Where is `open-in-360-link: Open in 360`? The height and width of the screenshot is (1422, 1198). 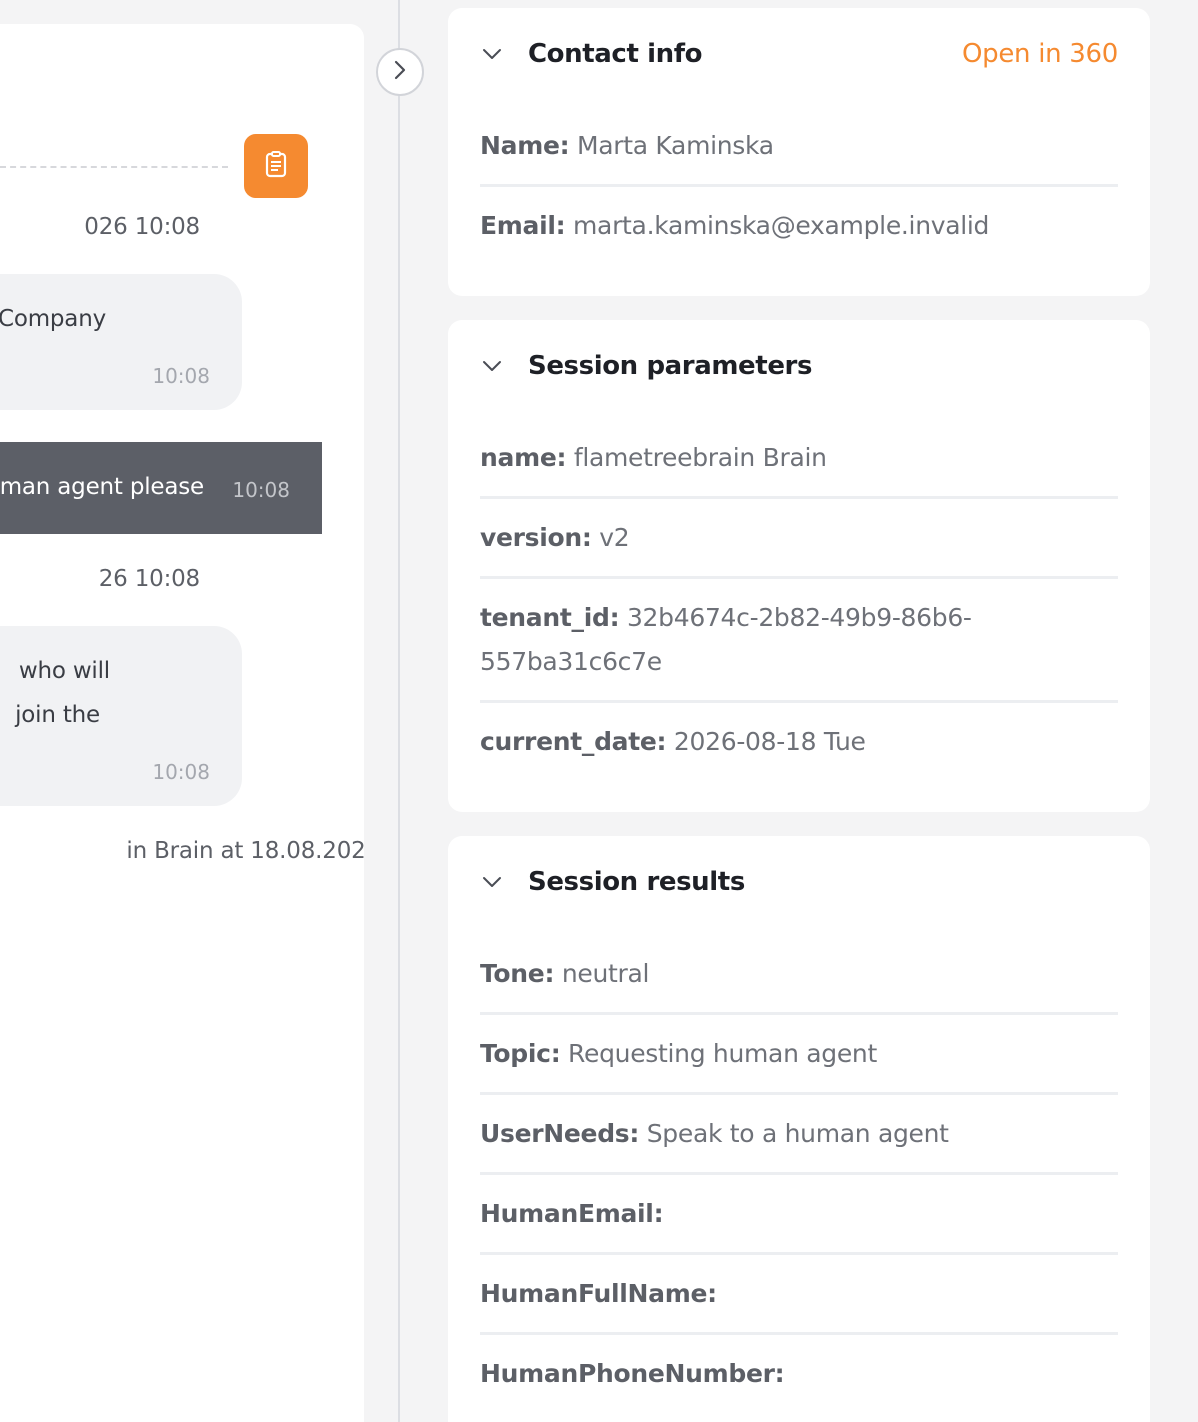 open-in-360-link: Open in 360 is located at coordinates (1040, 54).